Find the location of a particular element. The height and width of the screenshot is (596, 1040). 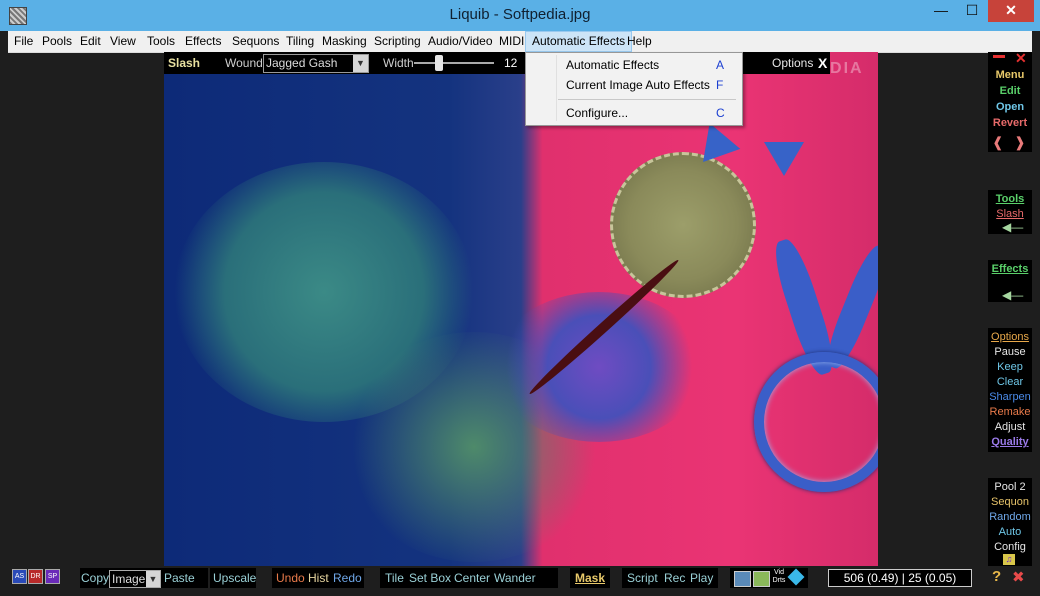

diamond-icon is located at coordinates (796, 577).